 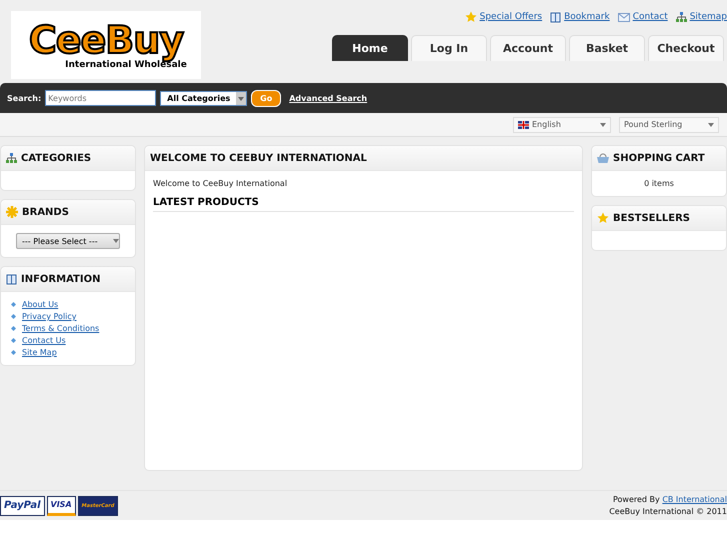 I want to click on payment-logo: PayPal, so click(x=22, y=506).